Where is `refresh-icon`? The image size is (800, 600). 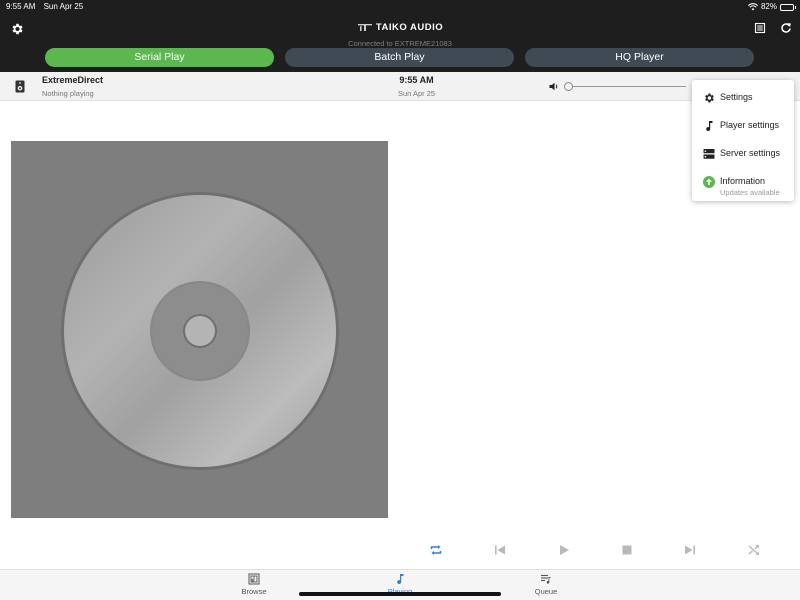
refresh-icon is located at coordinates (786, 28).